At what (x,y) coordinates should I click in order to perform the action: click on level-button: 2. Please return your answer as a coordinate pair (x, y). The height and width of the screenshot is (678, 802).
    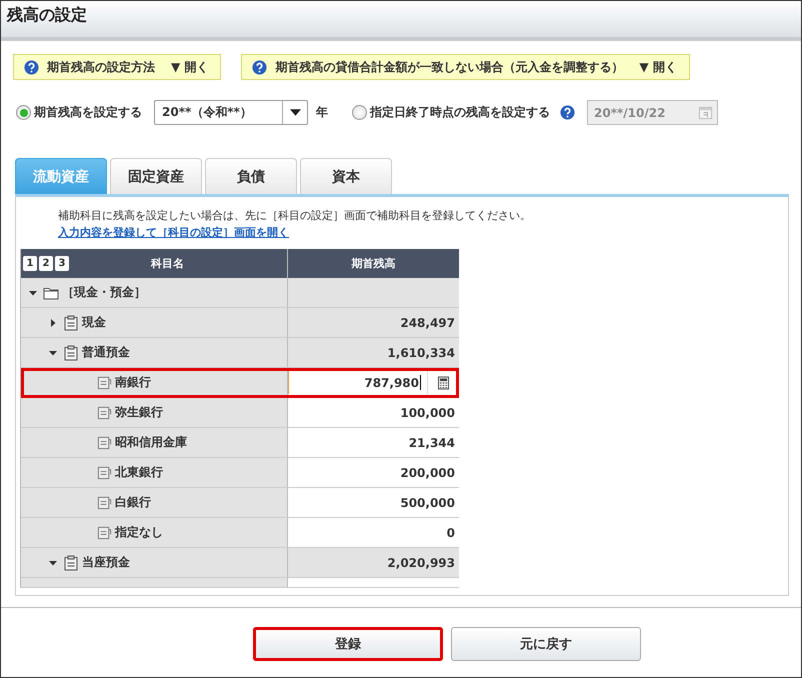
    Looking at the image, I should click on (46, 263).